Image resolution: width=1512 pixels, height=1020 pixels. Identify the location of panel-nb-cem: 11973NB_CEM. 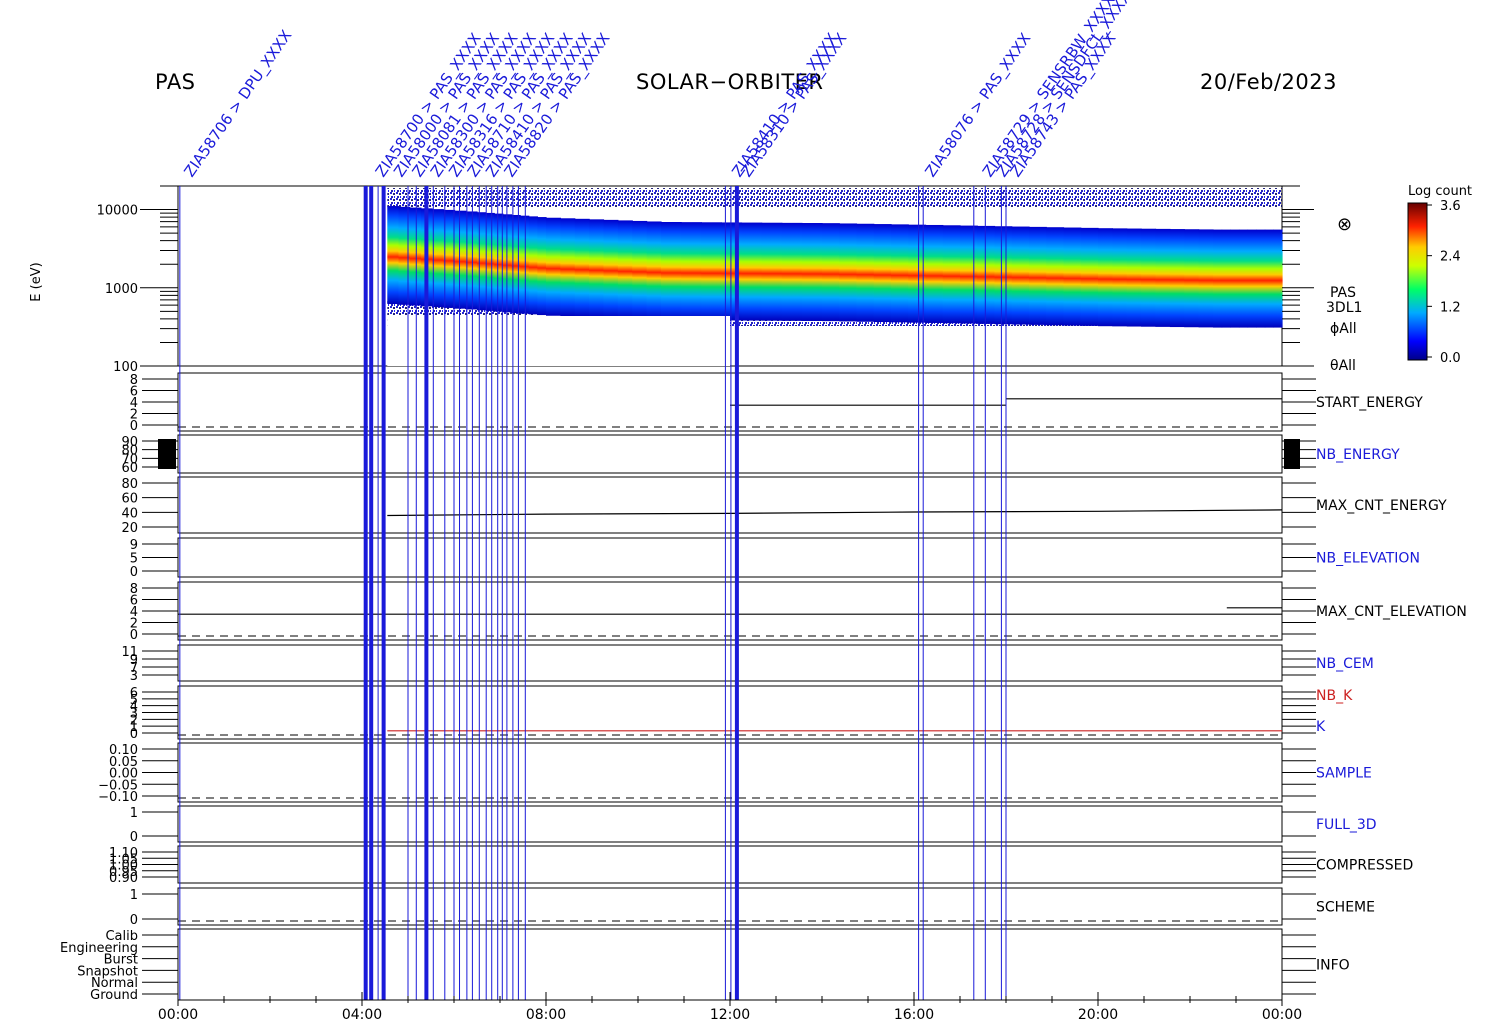
(747, 664).